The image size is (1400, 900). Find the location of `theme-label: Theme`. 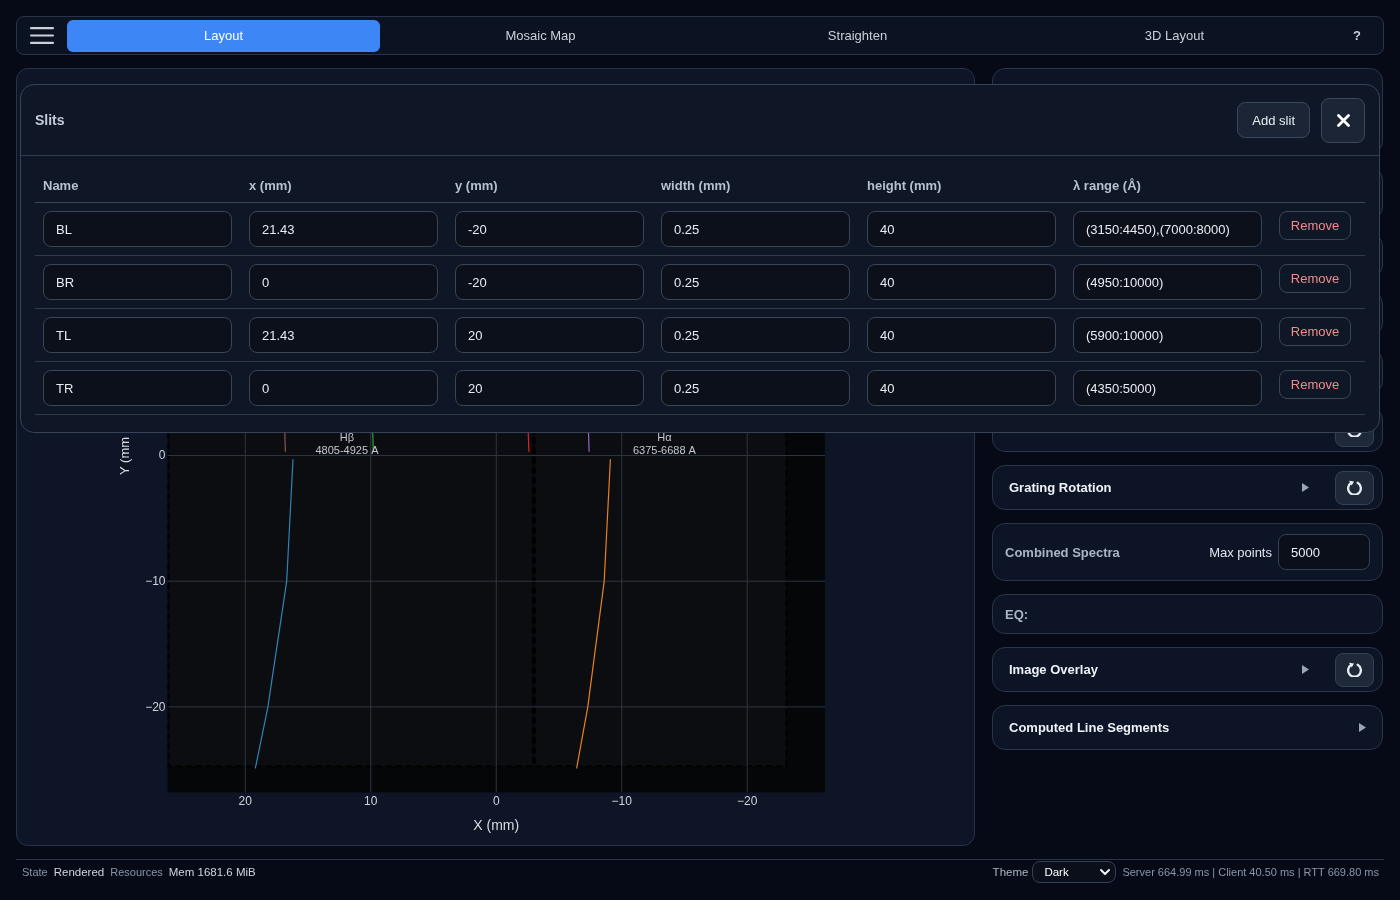

theme-label: Theme is located at coordinates (1010, 872).